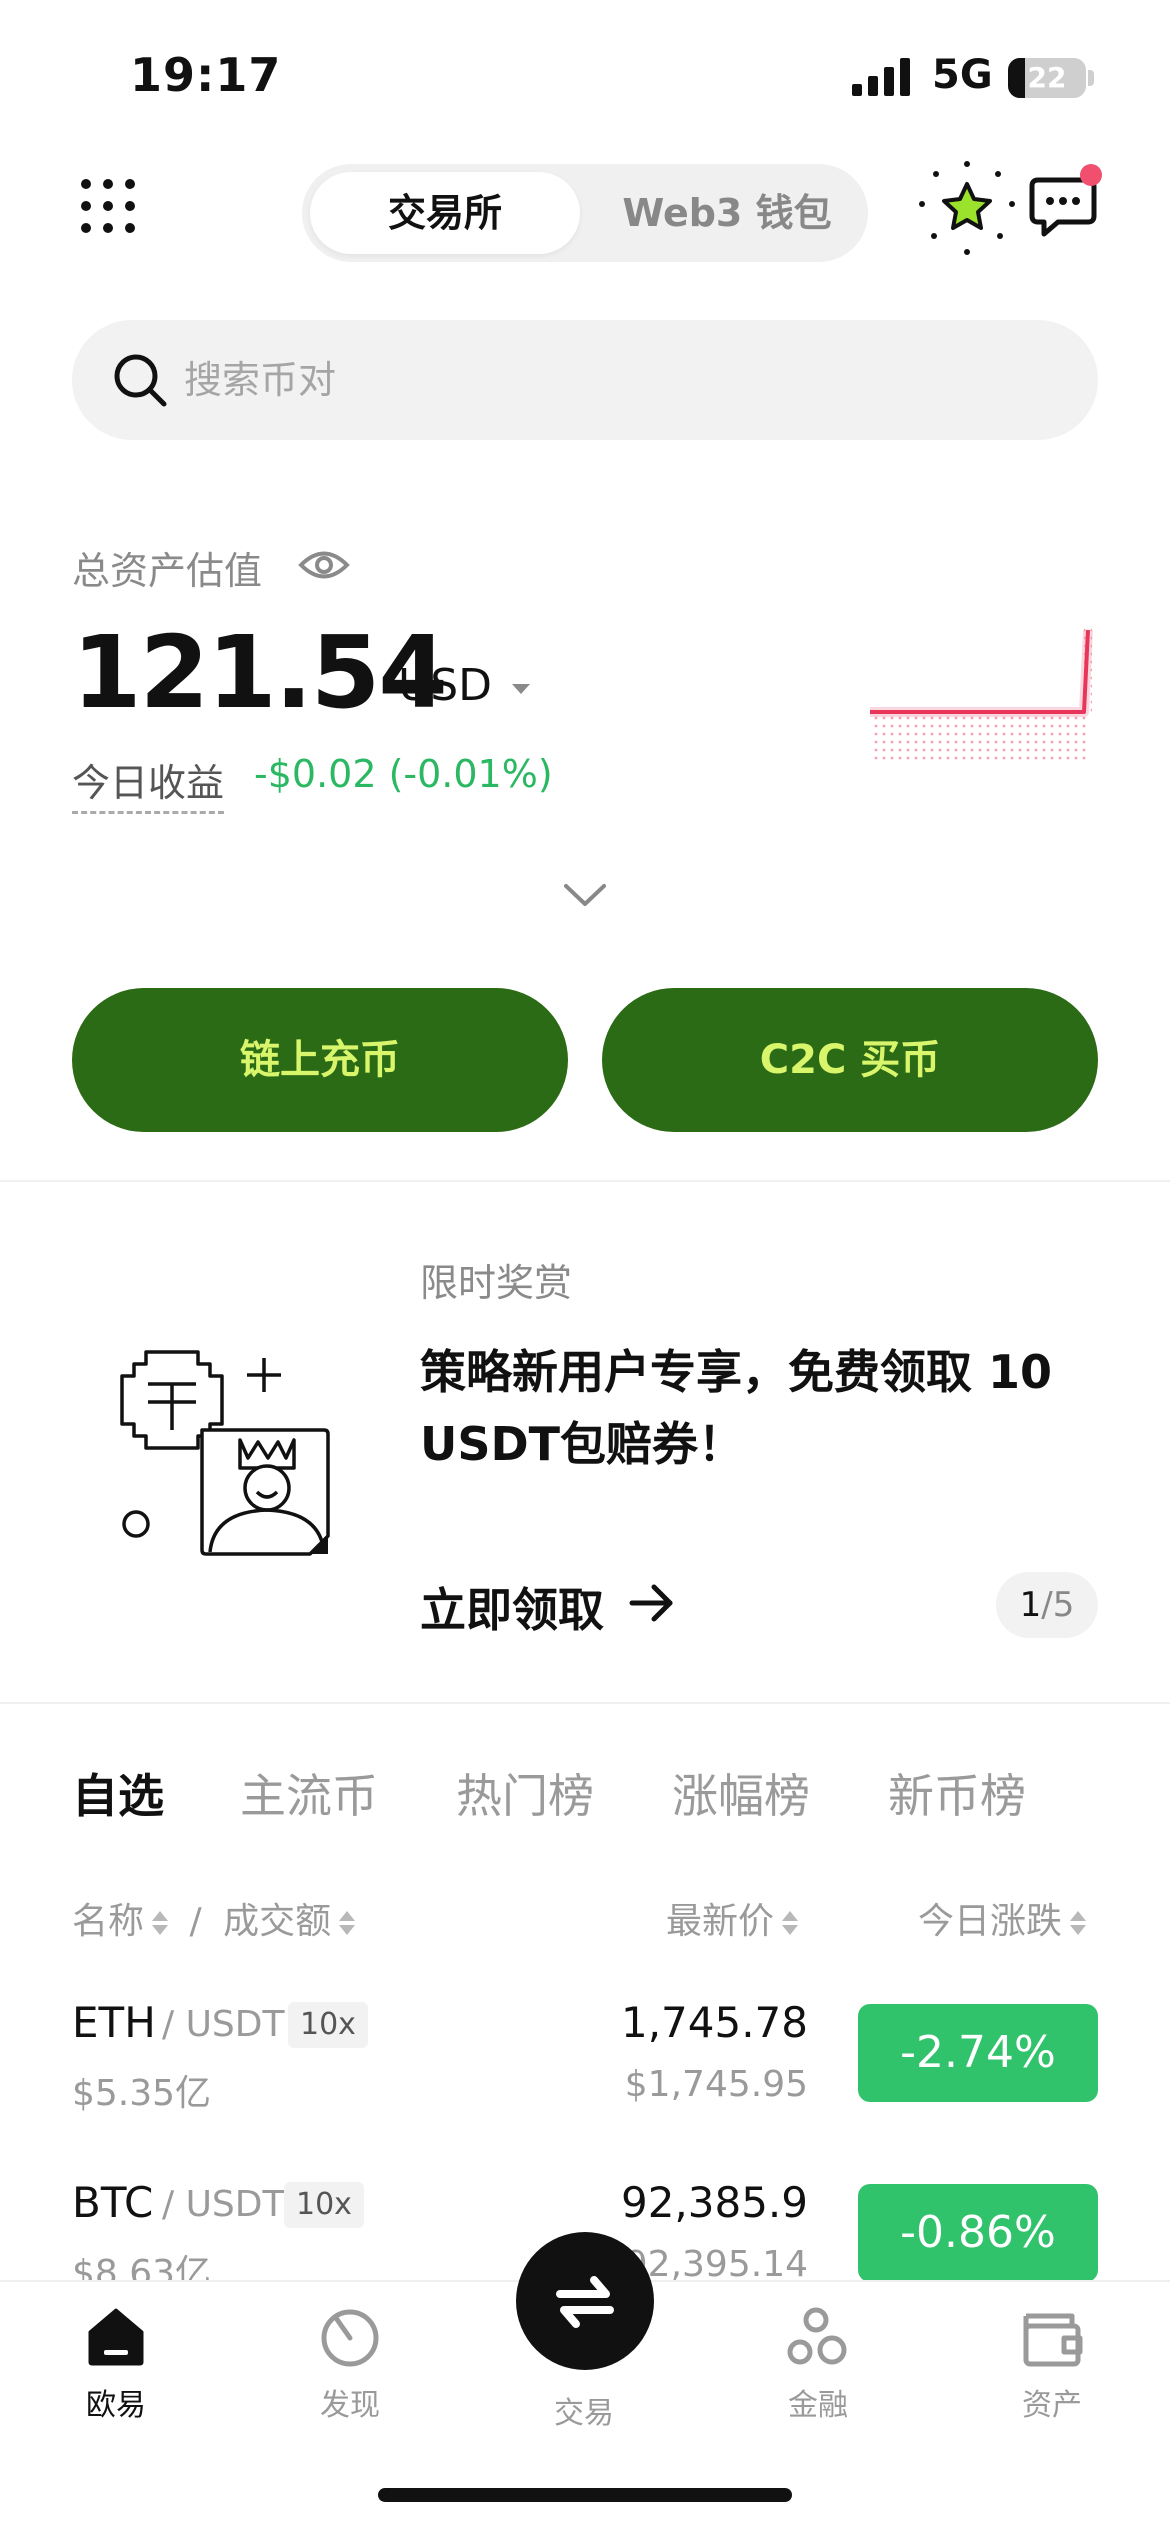  What do you see at coordinates (978, 2053) in the screenshot?
I see `change-badge: -2.74%` at bounding box center [978, 2053].